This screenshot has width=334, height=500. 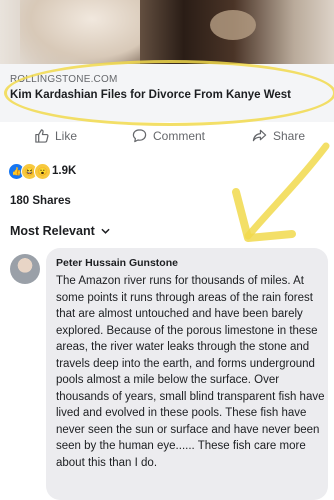 What do you see at coordinates (167, 231) in the screenshot?
I see `comment-sort-row: Most Relevant` at bounding box center [167, 231].